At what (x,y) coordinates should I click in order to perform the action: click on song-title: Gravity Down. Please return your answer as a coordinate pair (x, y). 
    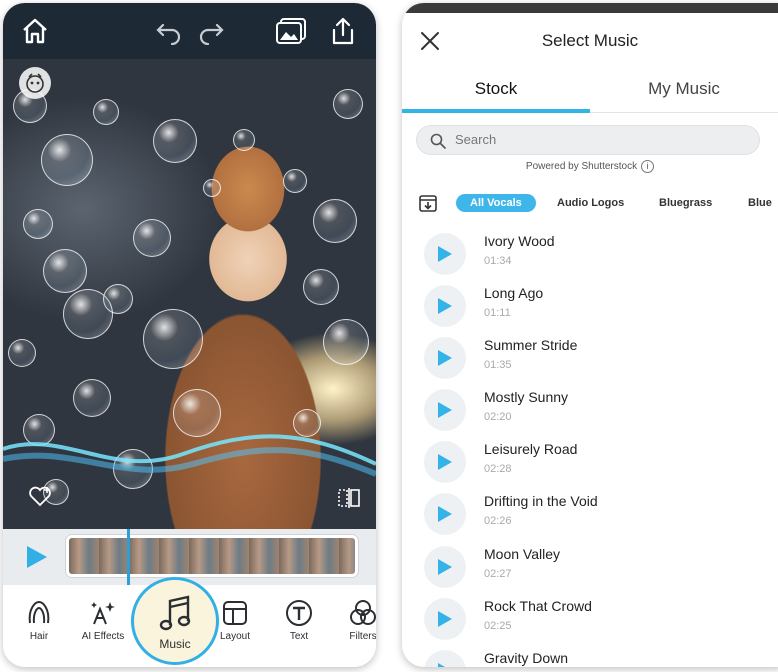
    Looking at the image, I should click on (526, 658).